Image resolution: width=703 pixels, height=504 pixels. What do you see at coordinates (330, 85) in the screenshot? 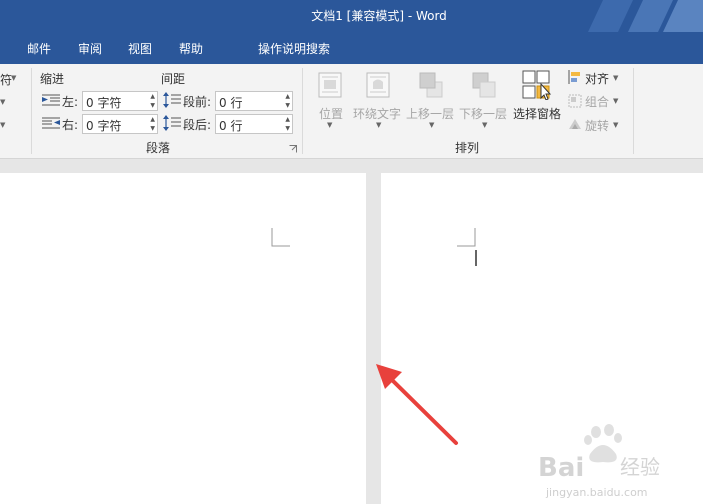
I see `position-icon` at bounding box center [330, 85].